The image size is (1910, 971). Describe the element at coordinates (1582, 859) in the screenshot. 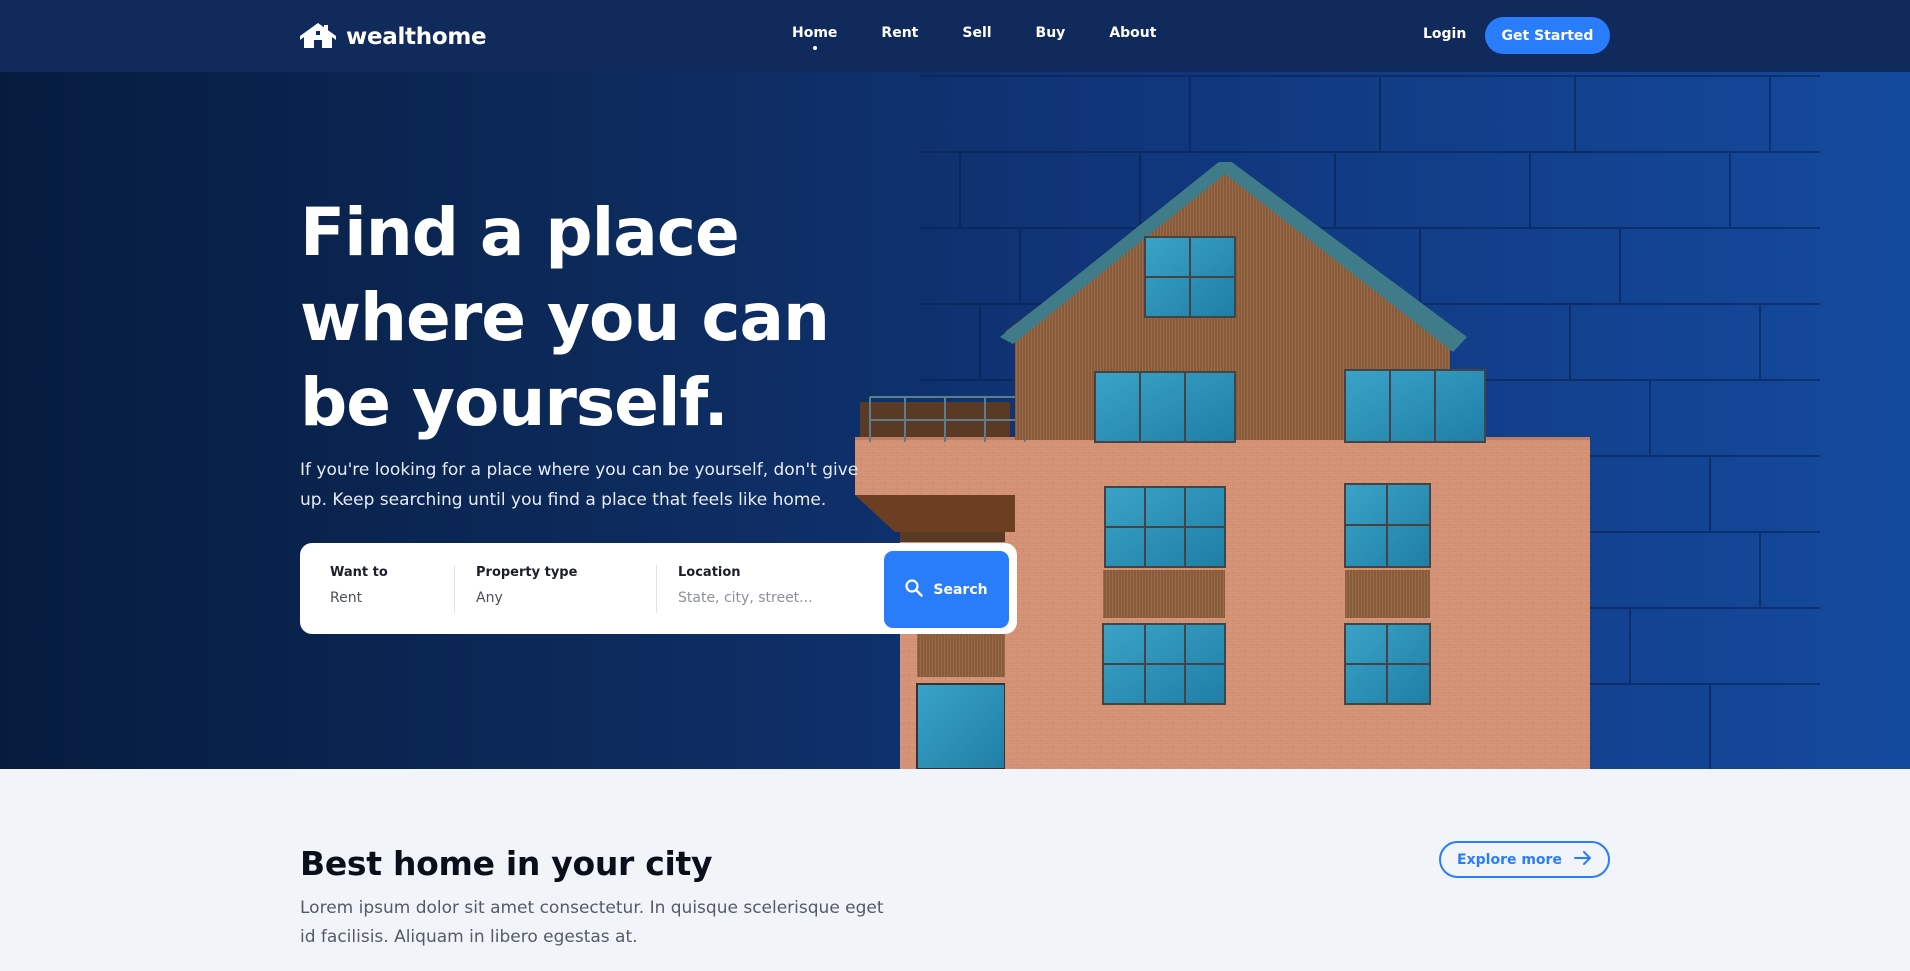

I see `arrow-right-icon` at that location.